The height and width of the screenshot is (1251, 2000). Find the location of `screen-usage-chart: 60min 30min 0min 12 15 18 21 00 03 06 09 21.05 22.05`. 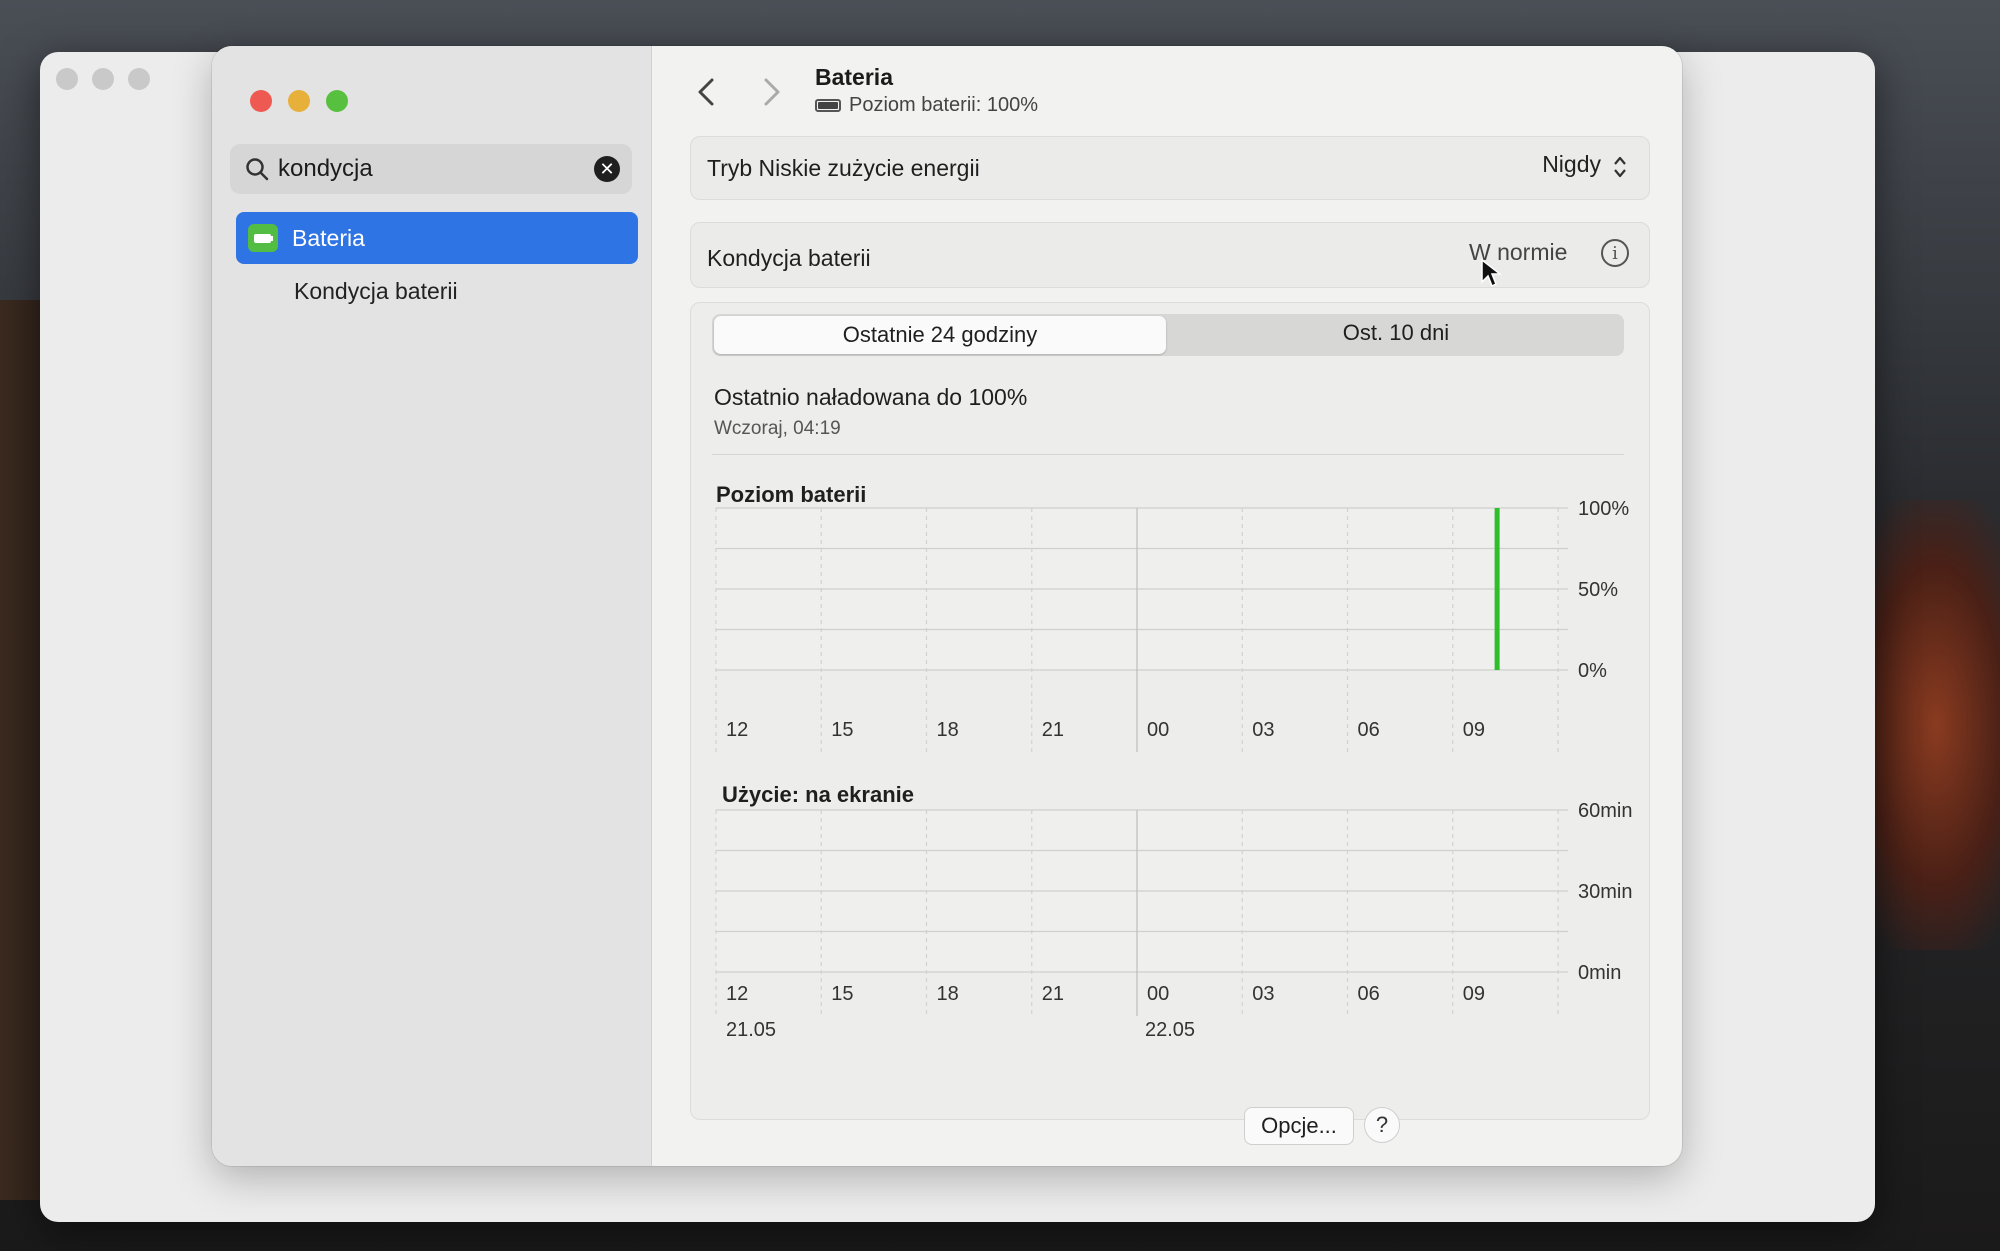

screen-usage-chart: 60min 30min 0min 12 15 18 21 00 03 06 09 21.05 22.05 is located at coordinates (1173, 920).